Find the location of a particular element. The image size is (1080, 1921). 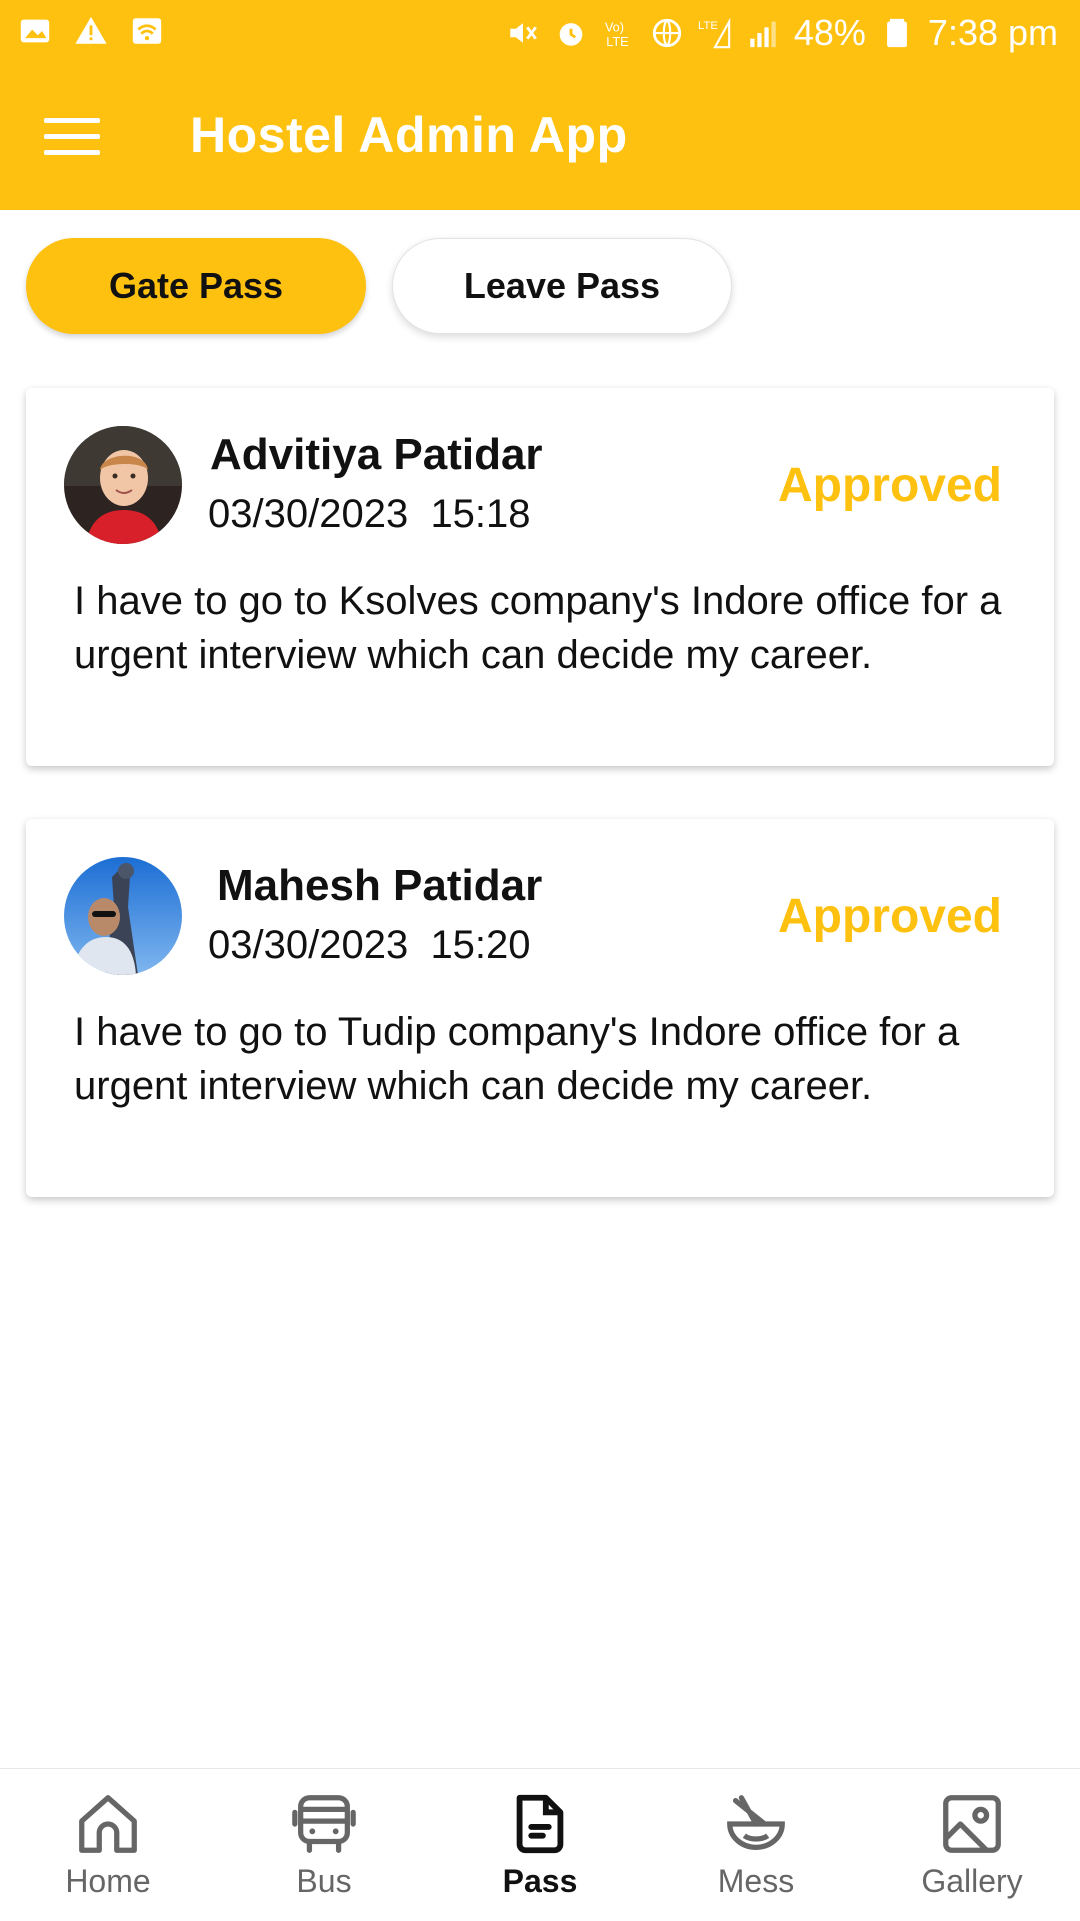

pass-datetime: 03/30/2023 15:18 is located at coordinates (369, 514).